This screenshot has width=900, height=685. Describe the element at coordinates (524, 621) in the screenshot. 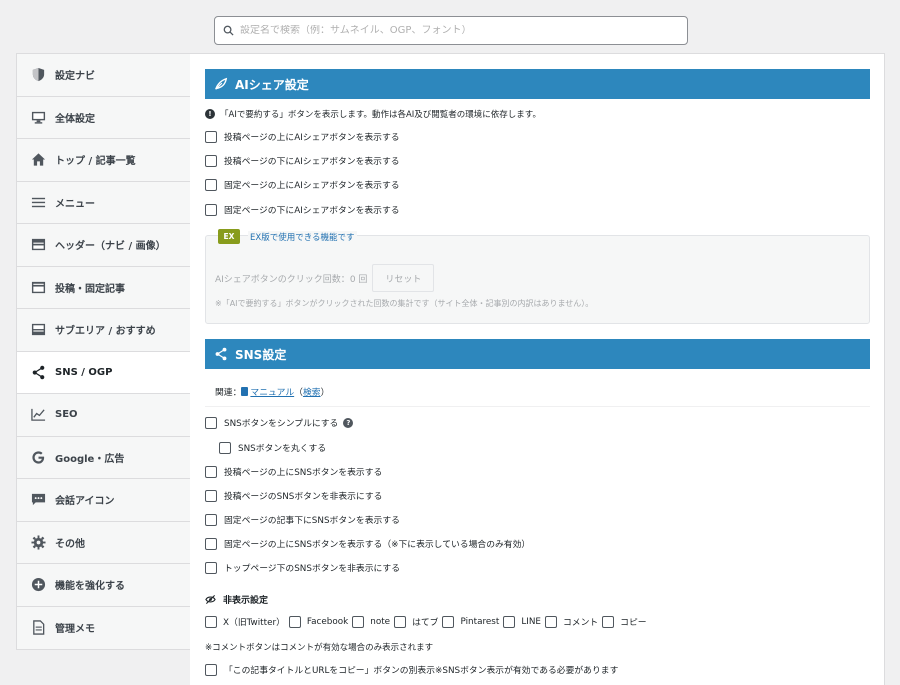

I see `hide-line: LINE` at that location.